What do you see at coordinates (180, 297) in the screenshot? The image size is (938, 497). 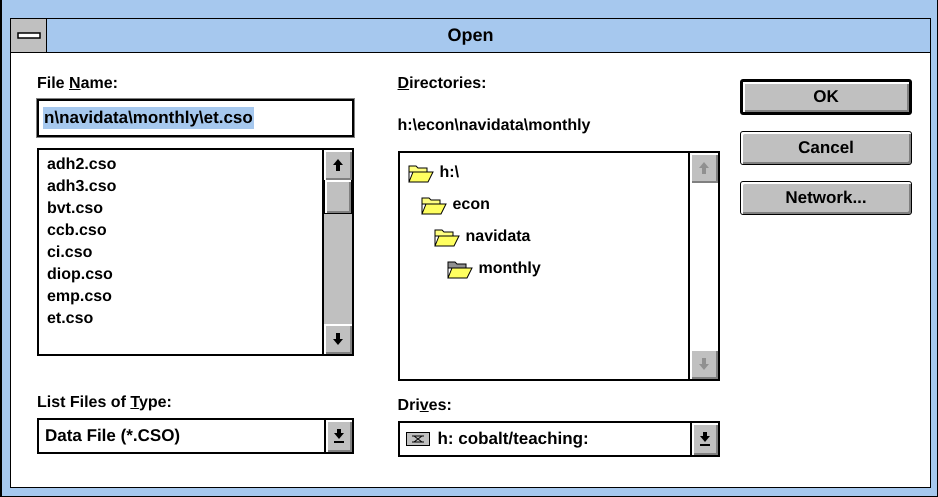 I see `file-item: emp.cso` at bounding box center [180, 297].